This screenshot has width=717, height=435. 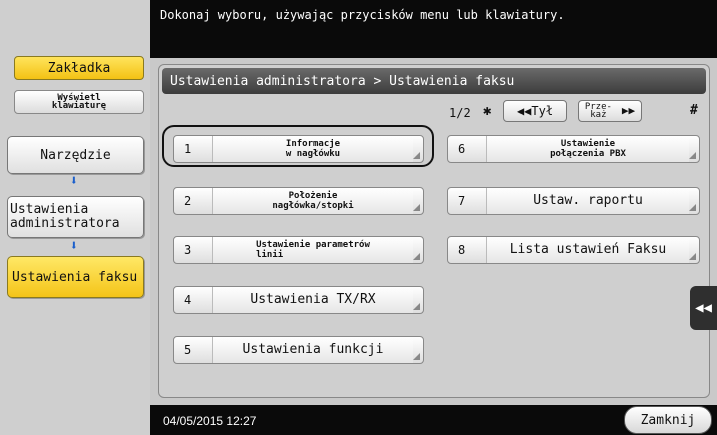 What do you see at coordinates (487, 111) in the screenshot?
I see `star-key: ✱` at bounding box center [487, 111].